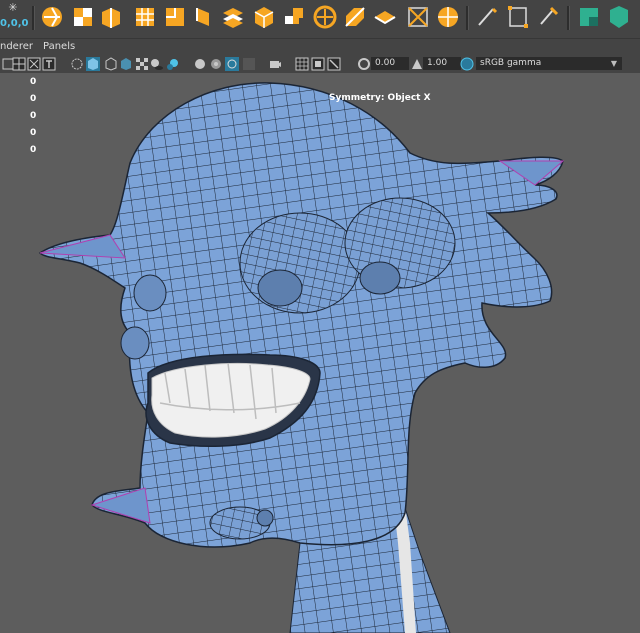  What do you see at coordinates (203, 17) in the screenshot?
I see `shelf-wedge-icon` at bounding box center [203, 17].